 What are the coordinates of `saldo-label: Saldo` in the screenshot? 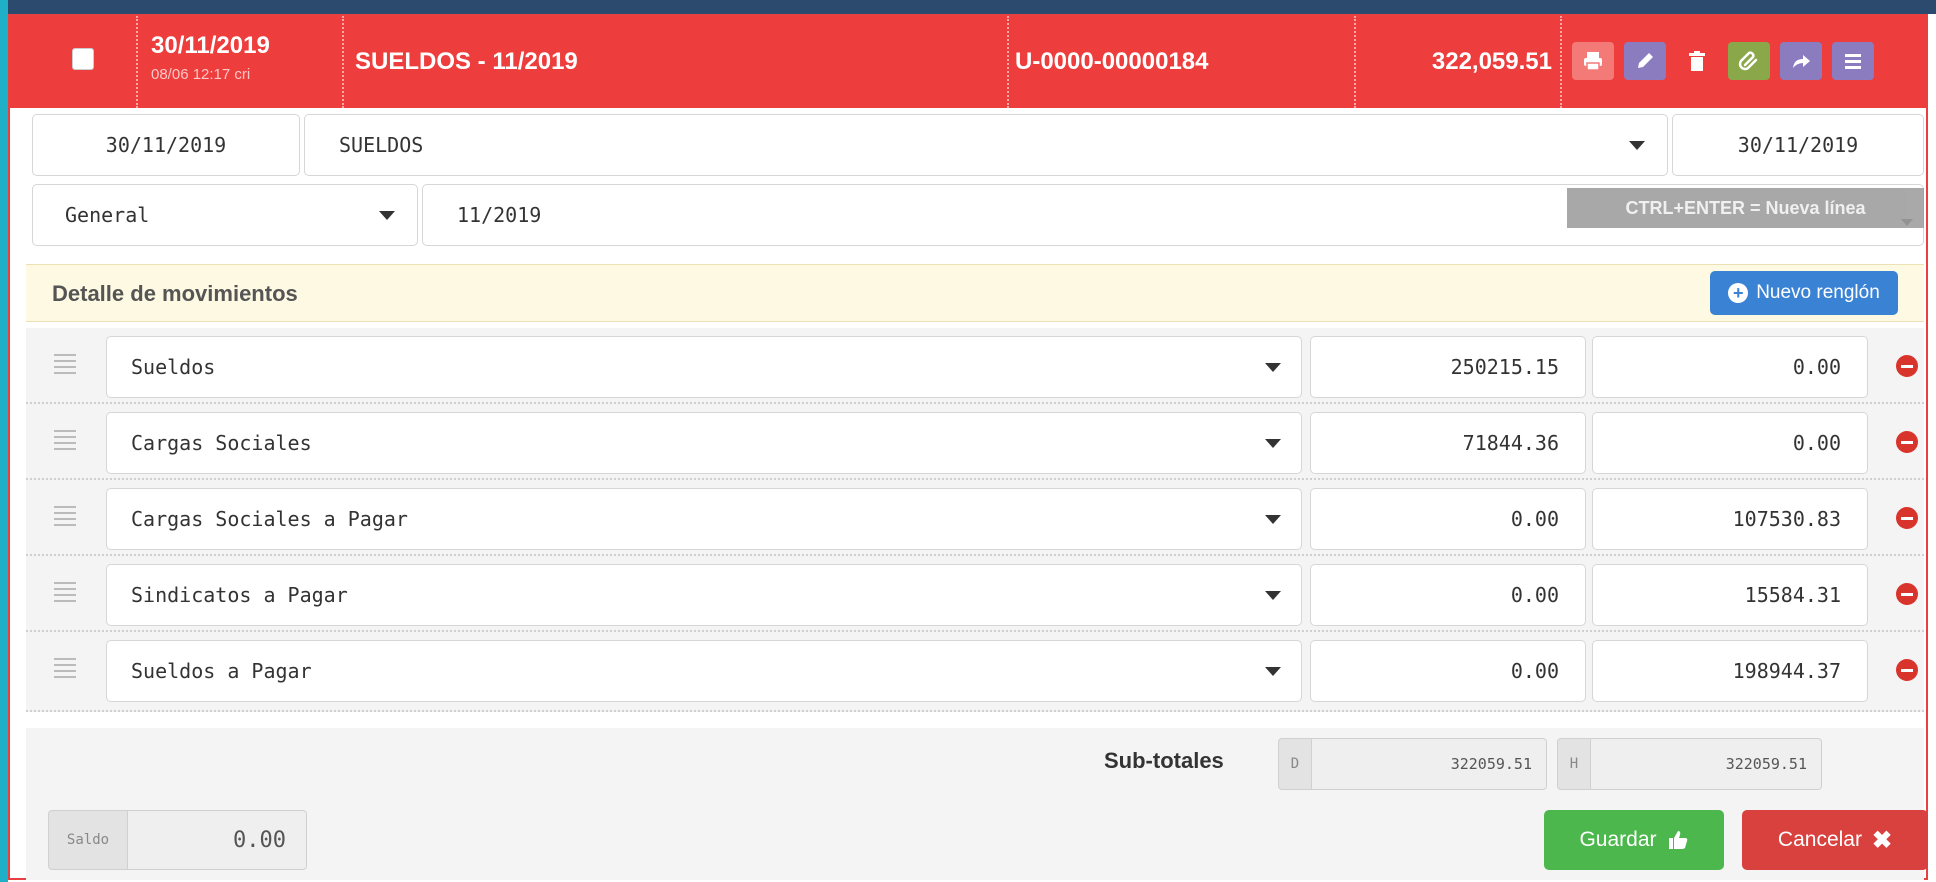 It's located at (88, 840).